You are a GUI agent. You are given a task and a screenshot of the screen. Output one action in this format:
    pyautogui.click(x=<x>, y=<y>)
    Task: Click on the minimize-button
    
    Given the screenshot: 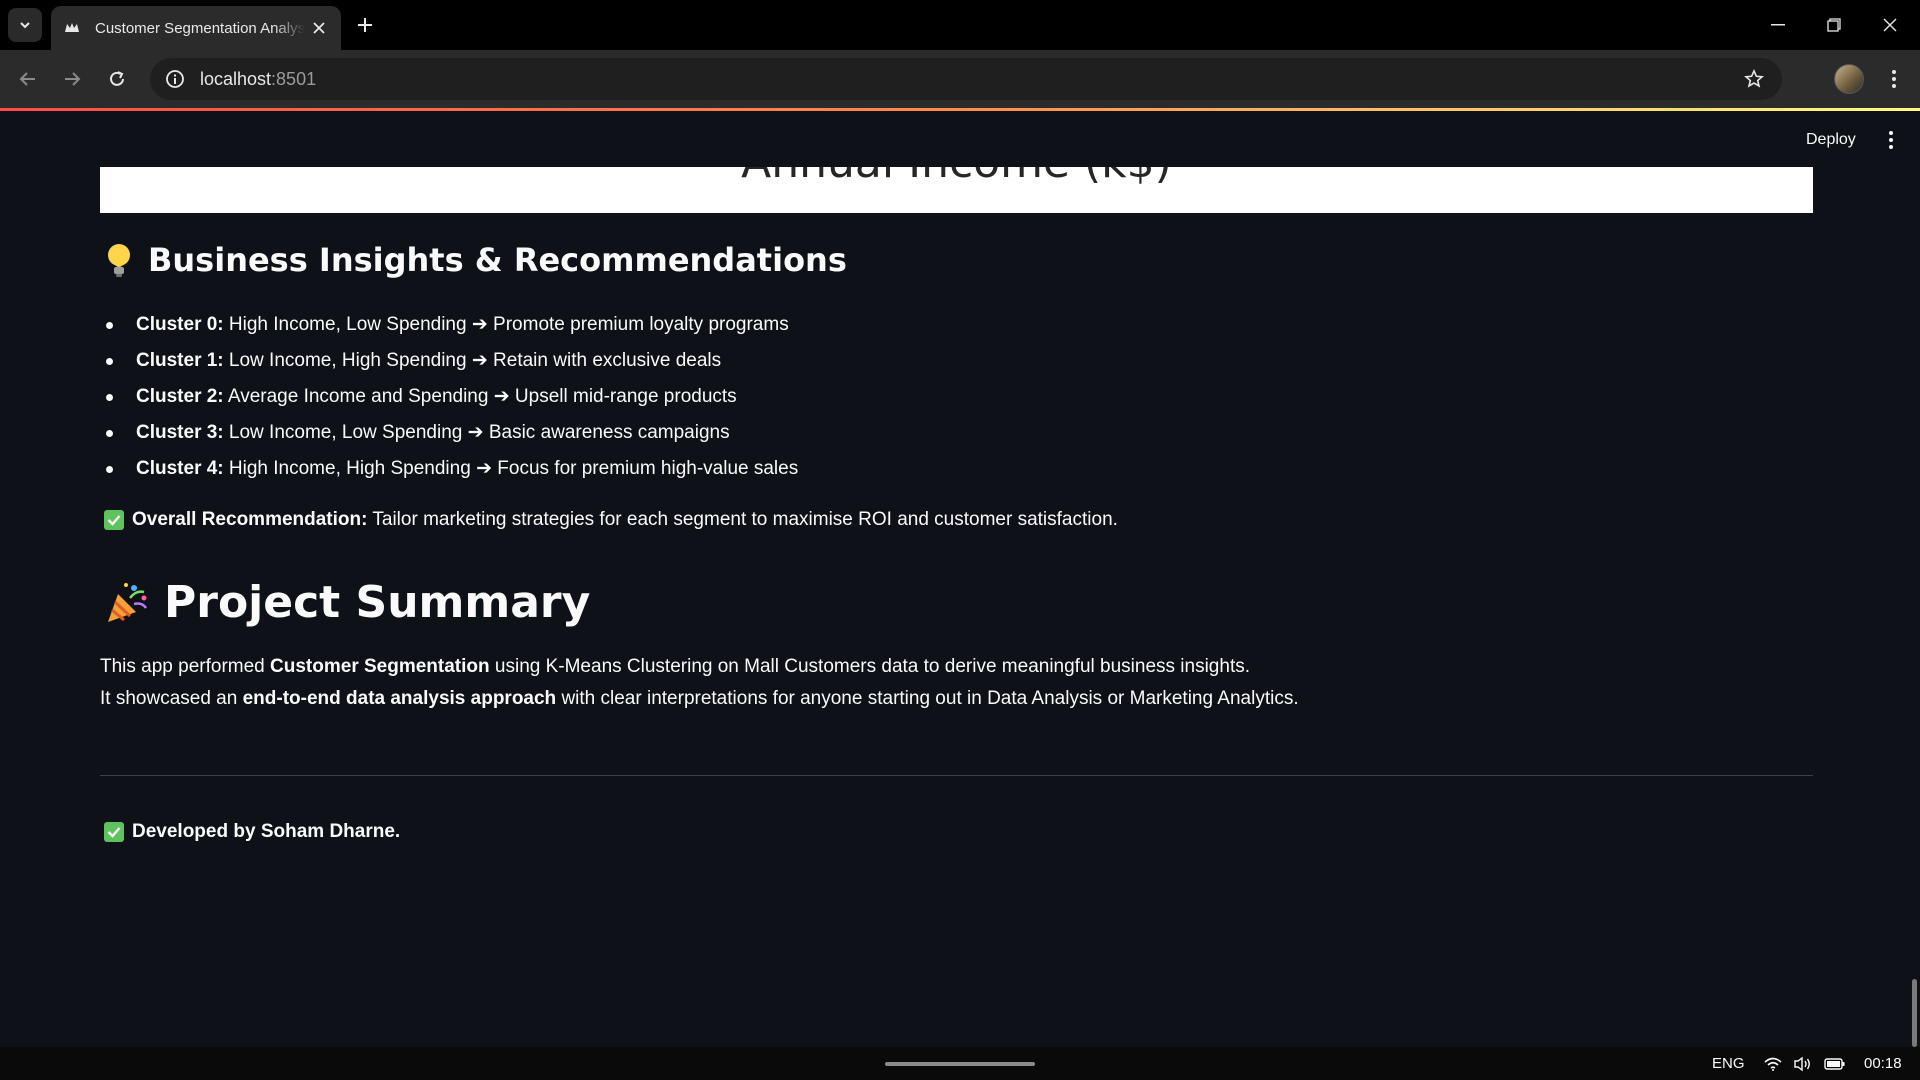 What is the action you would take?
    pyautogui.click(x=1778, y=25)
    